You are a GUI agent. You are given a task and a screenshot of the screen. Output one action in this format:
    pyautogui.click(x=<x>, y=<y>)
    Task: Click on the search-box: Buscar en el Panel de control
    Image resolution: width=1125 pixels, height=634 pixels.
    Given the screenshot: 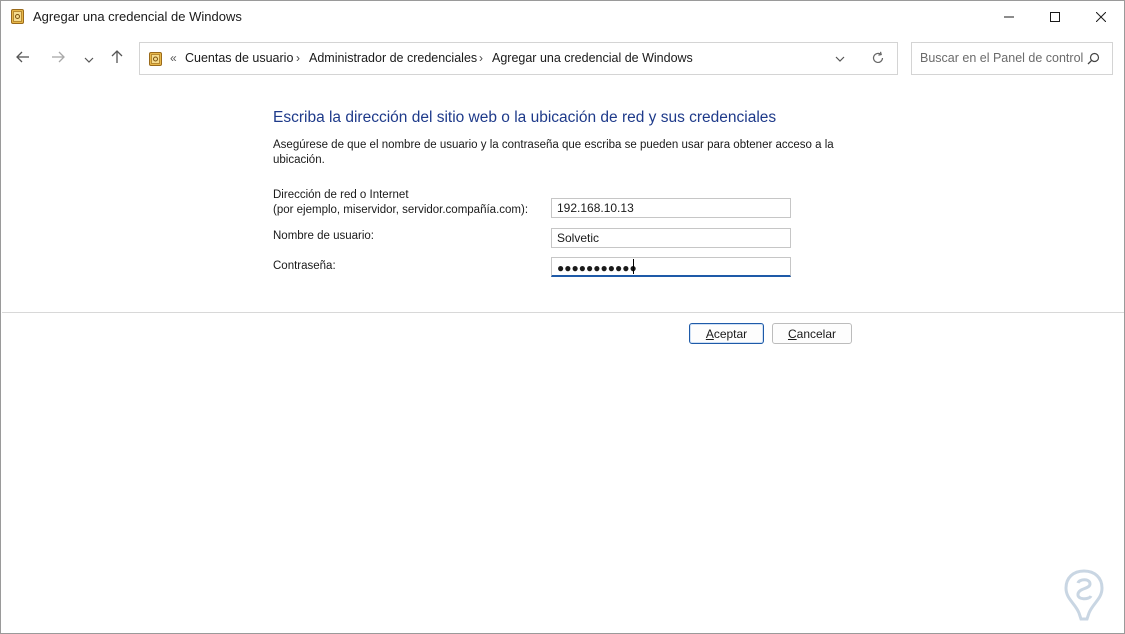 What is the action you would take?
    pyautogui.click(x=1012, y=58)
    